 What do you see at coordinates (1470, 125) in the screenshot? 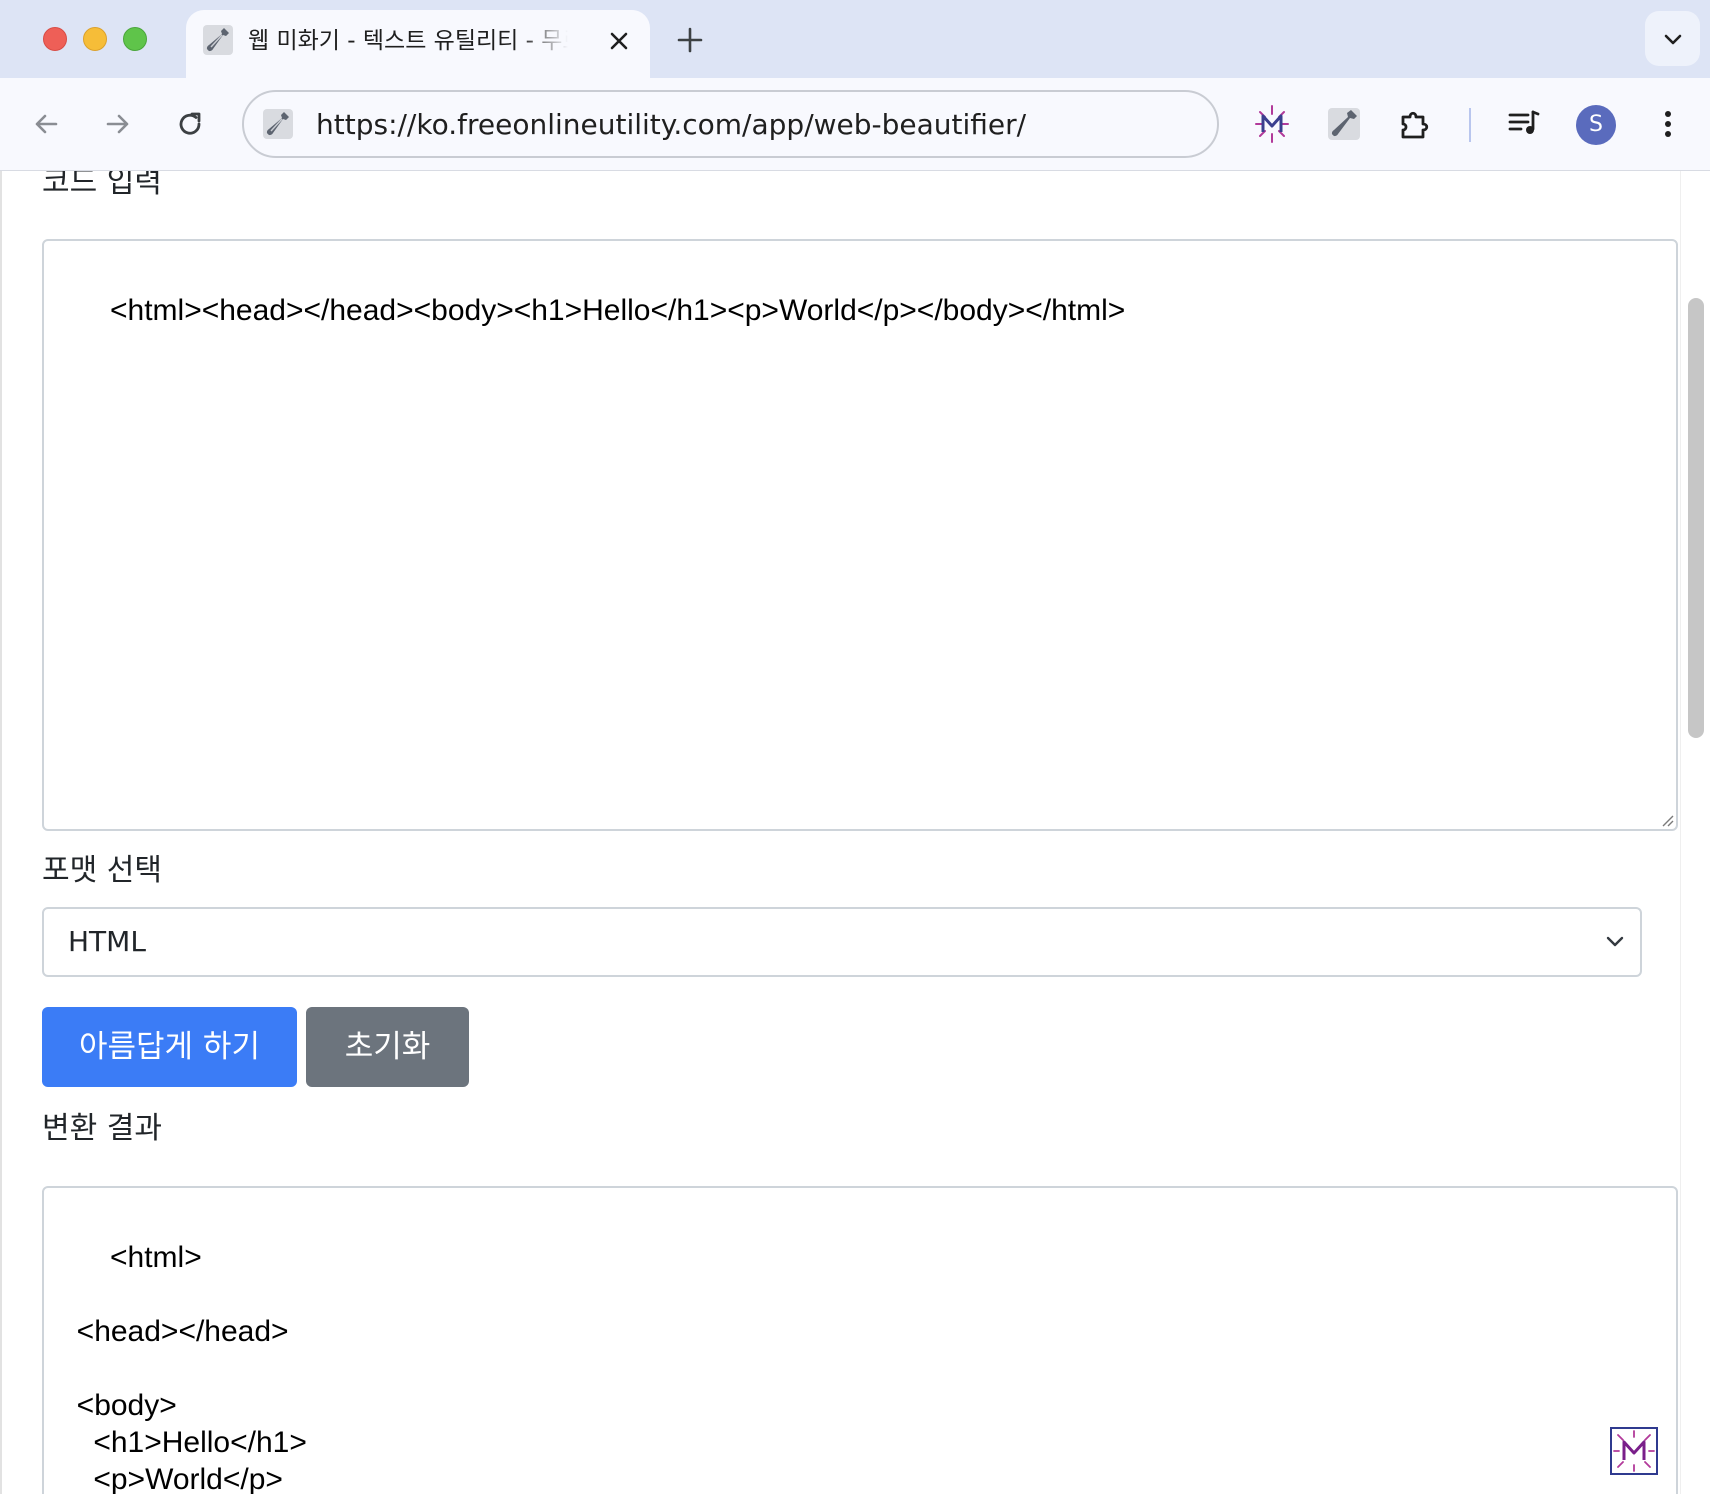
I see `toolbar-separator` at bounding box center [1470, 125].